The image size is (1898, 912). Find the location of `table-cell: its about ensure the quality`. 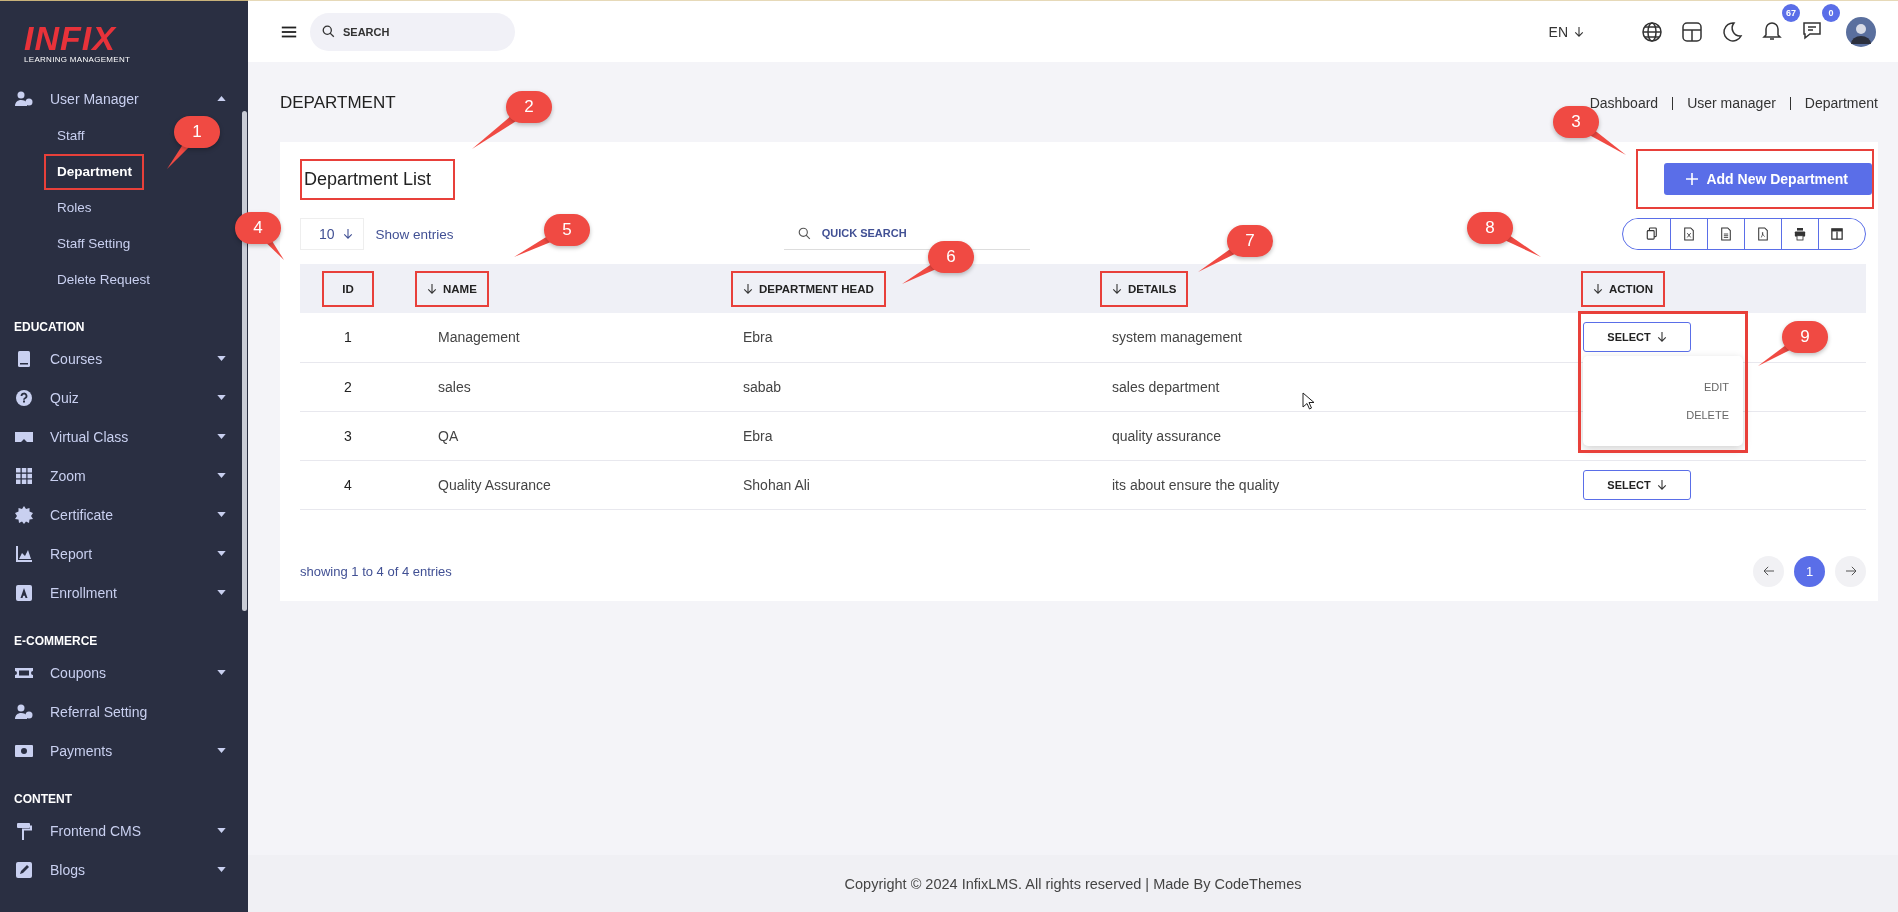

table-cell: its about ensure the quality is located at coordinates (1196, 484).